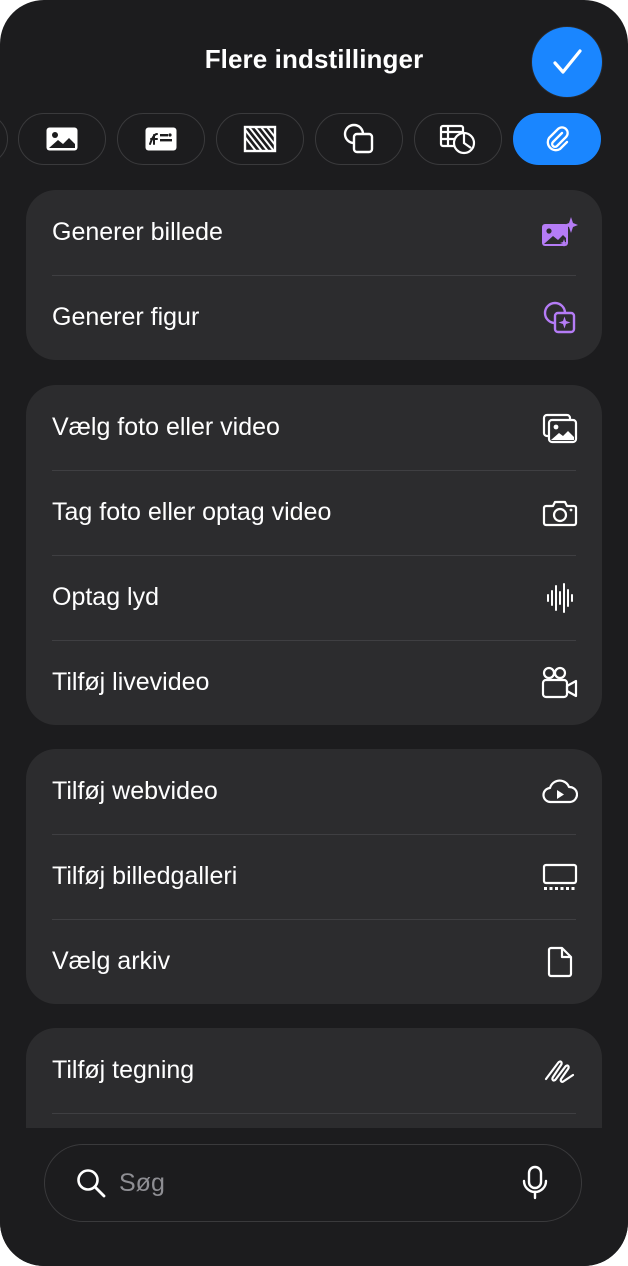  Describe the element at coordinates (123, 1070) in the screenshot. I see `menu-item-label: Tilføj tegning` at that location.